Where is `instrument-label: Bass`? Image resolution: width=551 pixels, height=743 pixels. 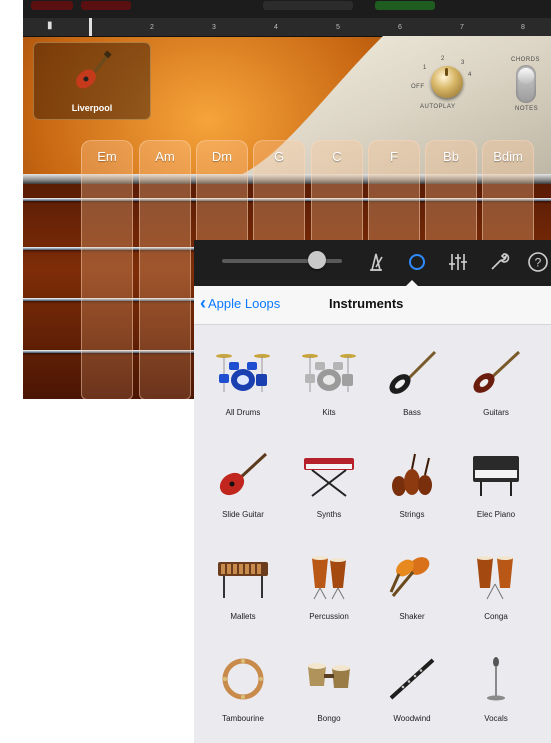
instrument-label: Bass is located at coordinates (412, 412).